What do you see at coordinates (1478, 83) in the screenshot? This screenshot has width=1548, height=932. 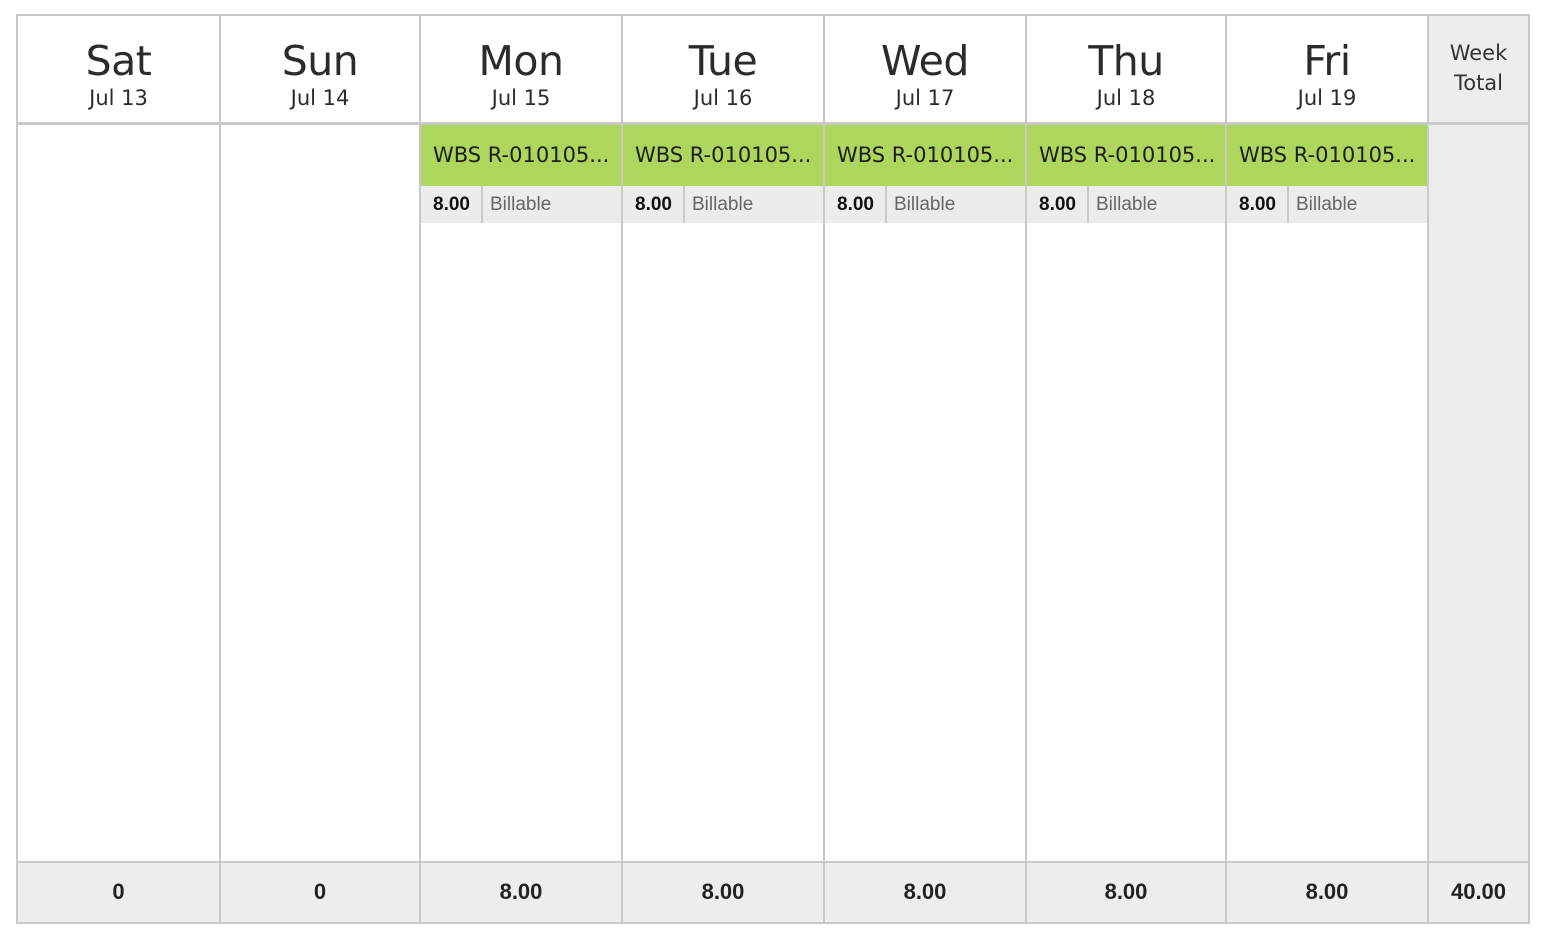 I see `week-label-line2: Total` at bounding box center [1478, 83].